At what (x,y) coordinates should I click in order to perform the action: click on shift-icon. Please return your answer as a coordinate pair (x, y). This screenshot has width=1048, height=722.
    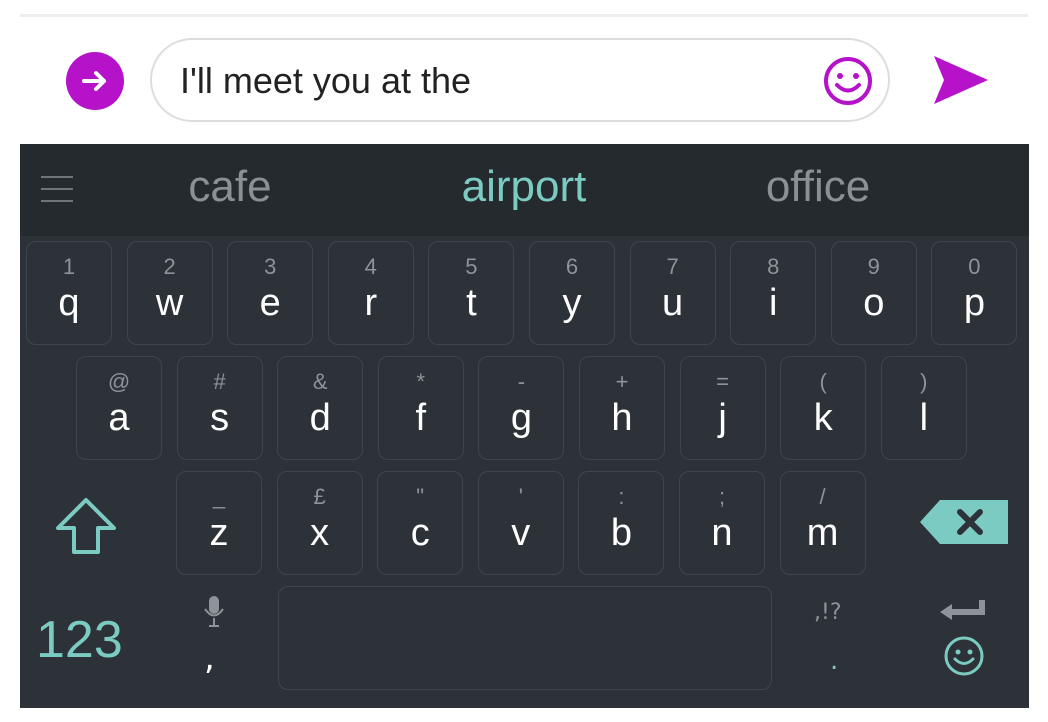
    Looking at the image, I should click on (86, 526).